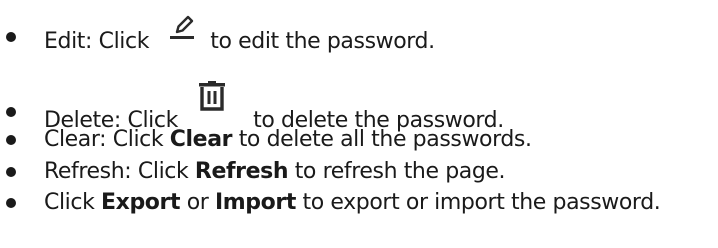 The width and height of the screenshot is (718, 248). I want to click on clear-button-label: Clear, so click(201, 139).